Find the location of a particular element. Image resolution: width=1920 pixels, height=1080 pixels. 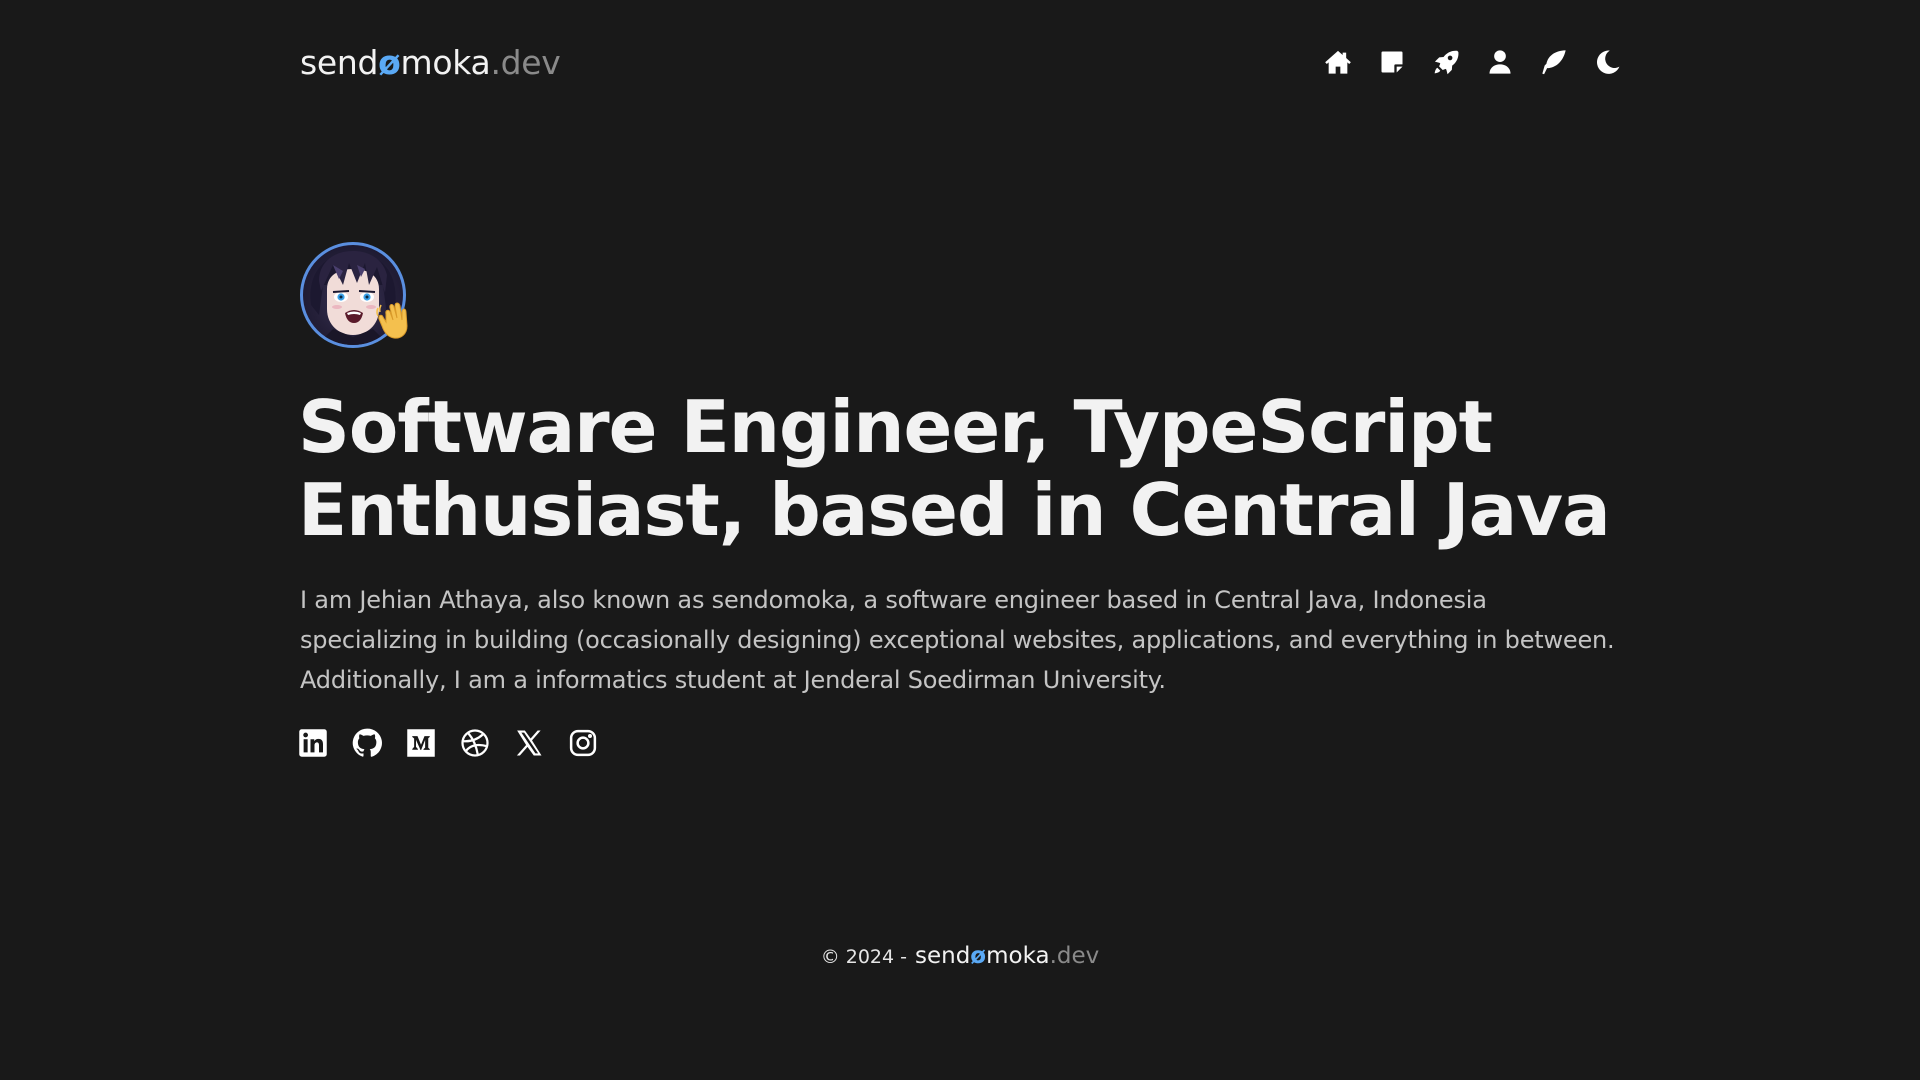

medium-link is located at coordinates (421, 743).